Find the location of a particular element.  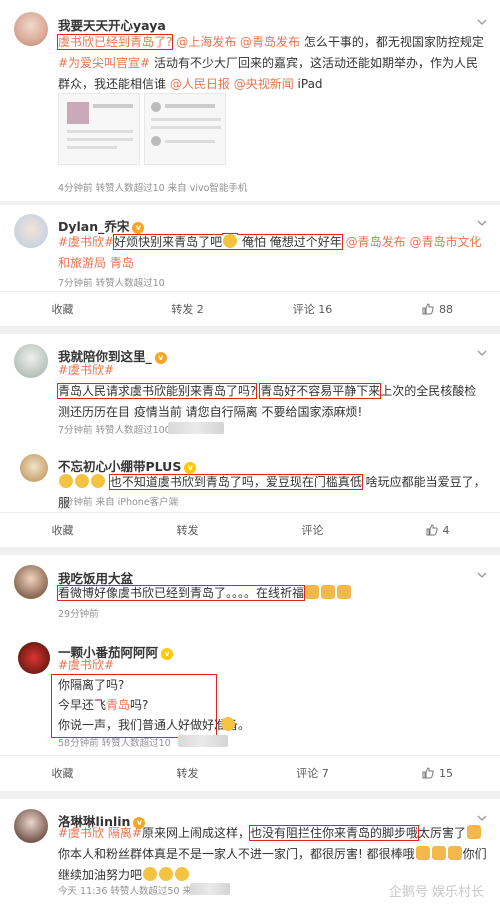

post-text: 看微博好像虞书欣已经到青岛了。。。。在线祈福 is located at coordinates (272, 593).